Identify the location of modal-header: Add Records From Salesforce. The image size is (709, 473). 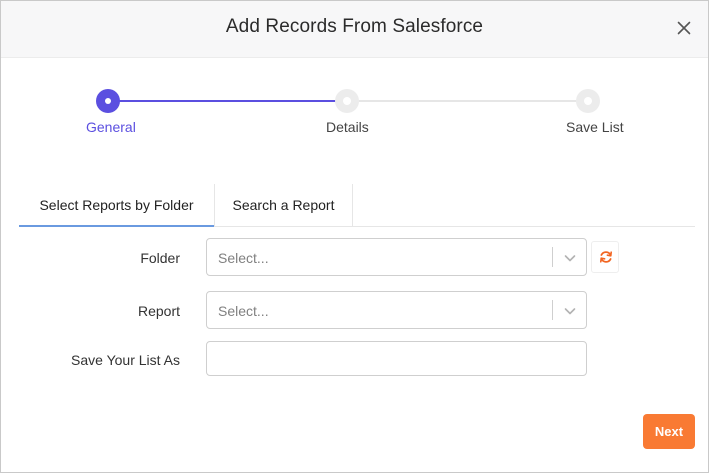
(354, 29).